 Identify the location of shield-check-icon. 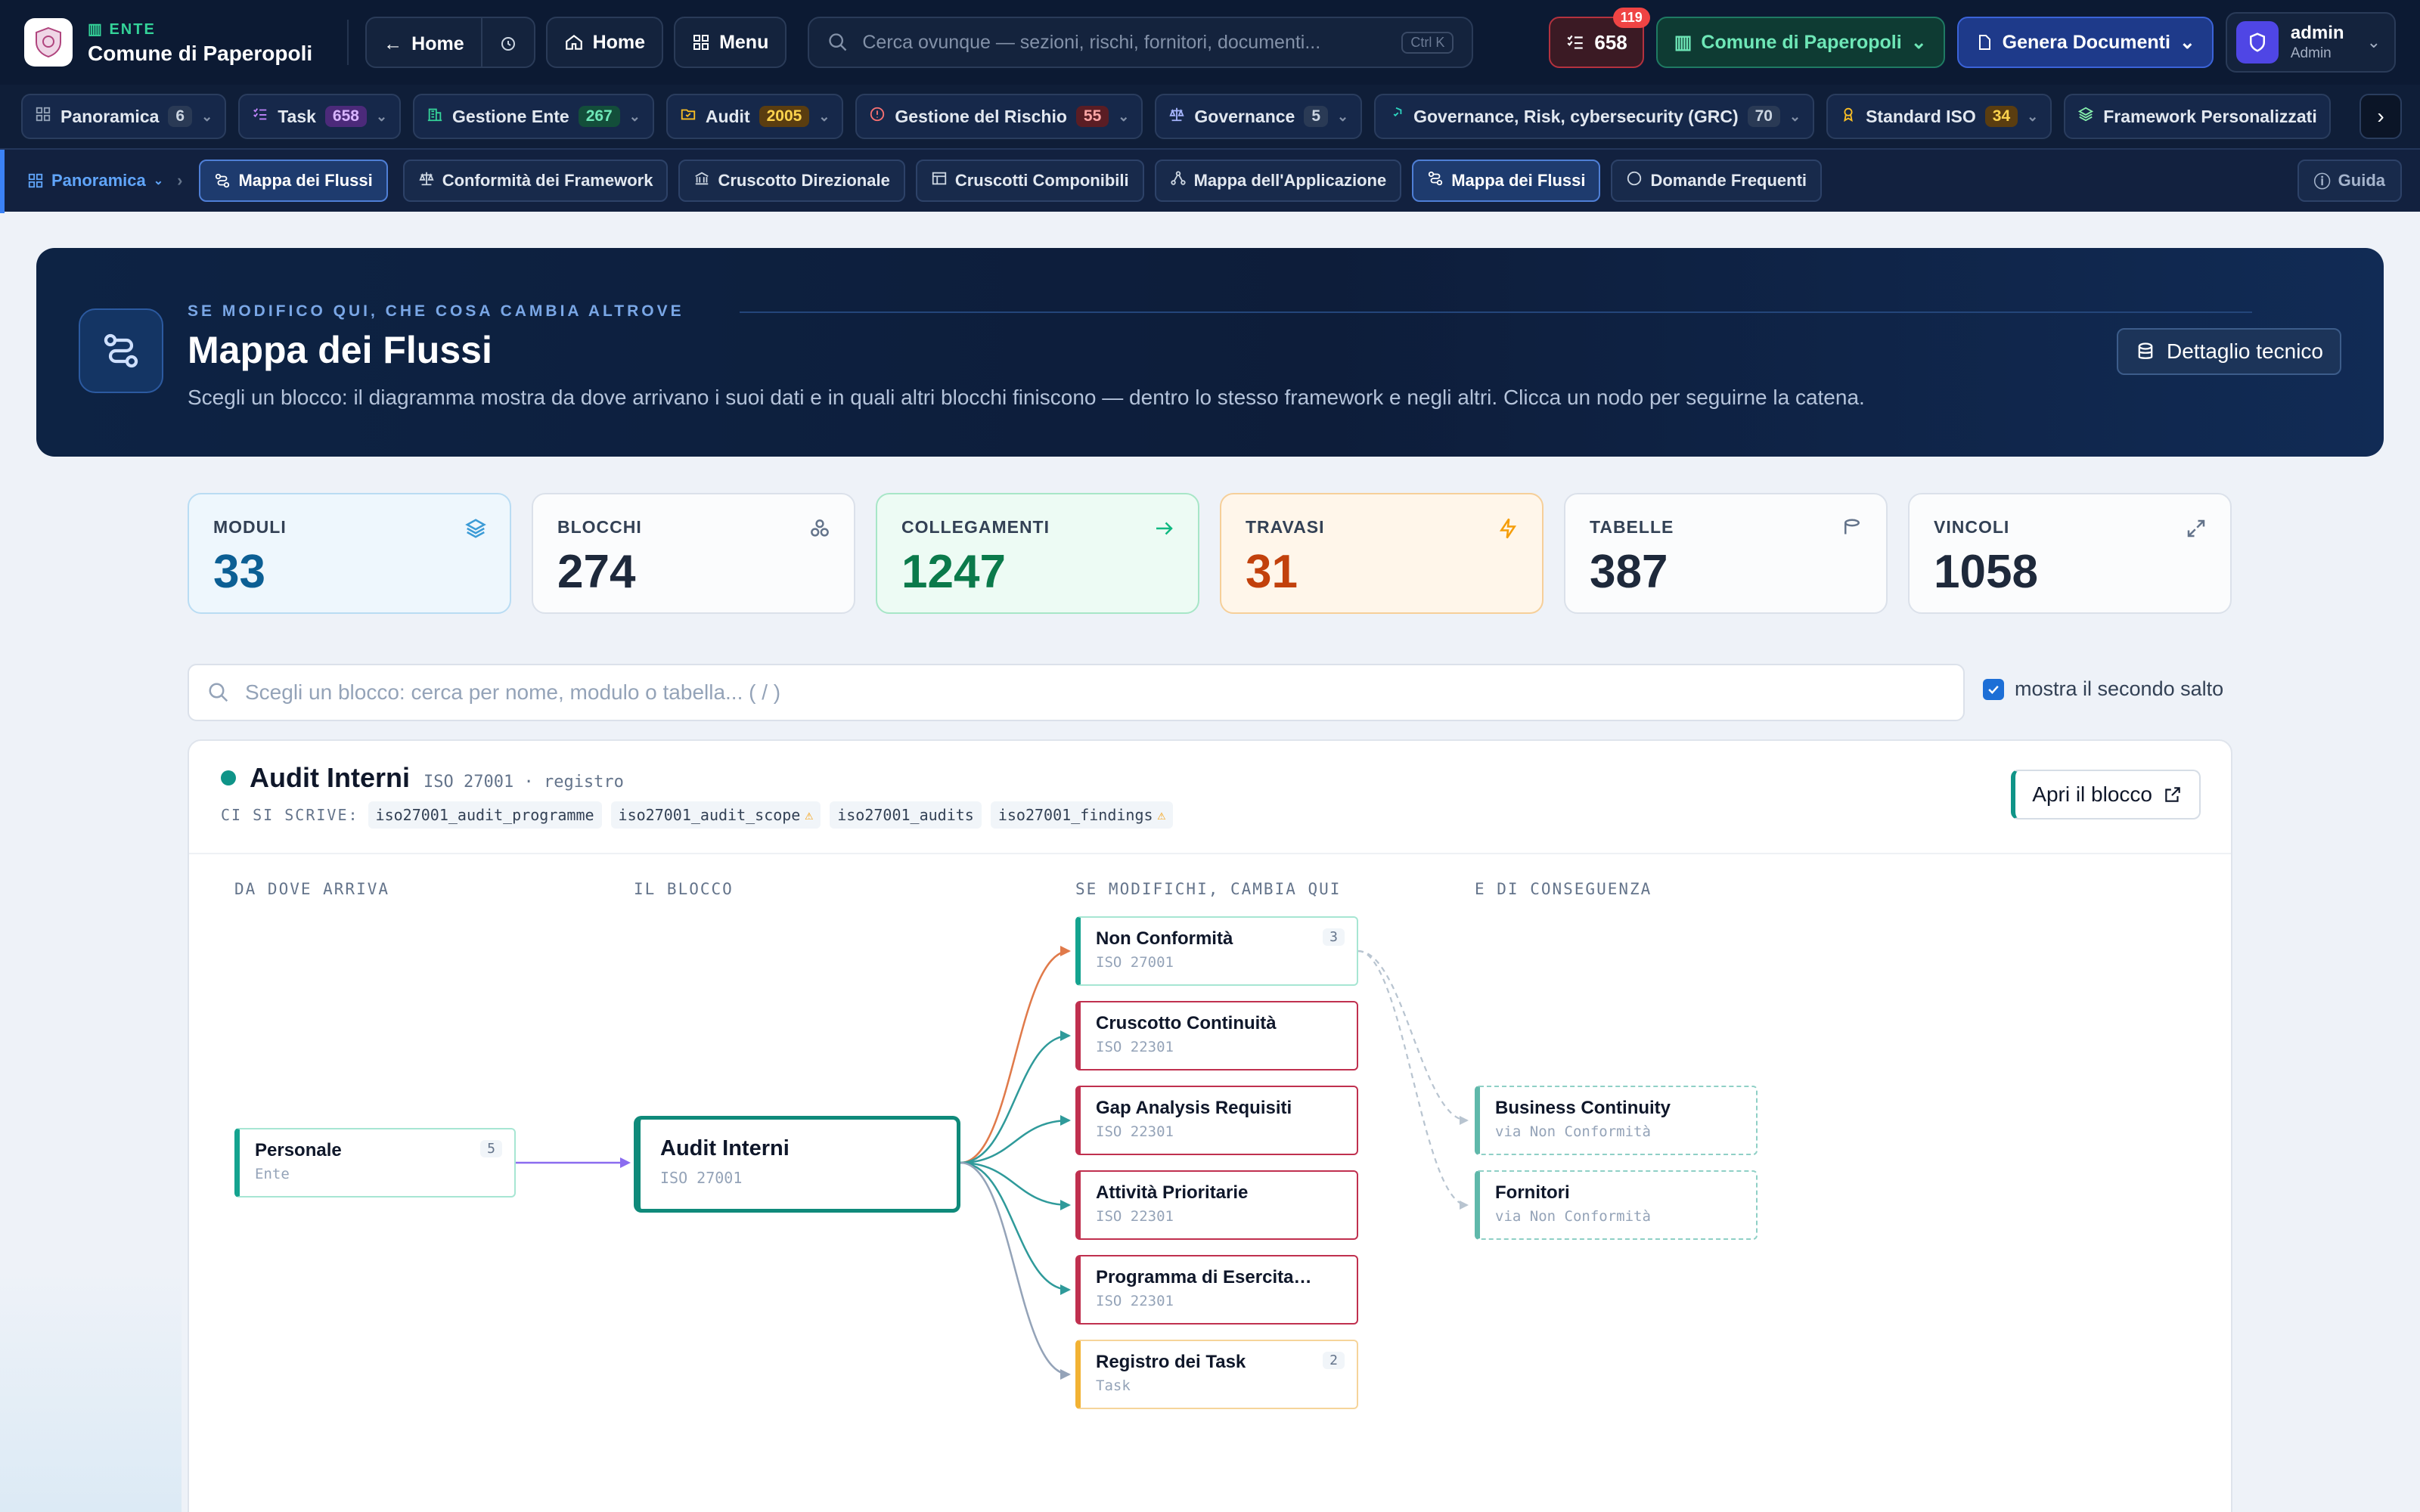
(1396, 117).